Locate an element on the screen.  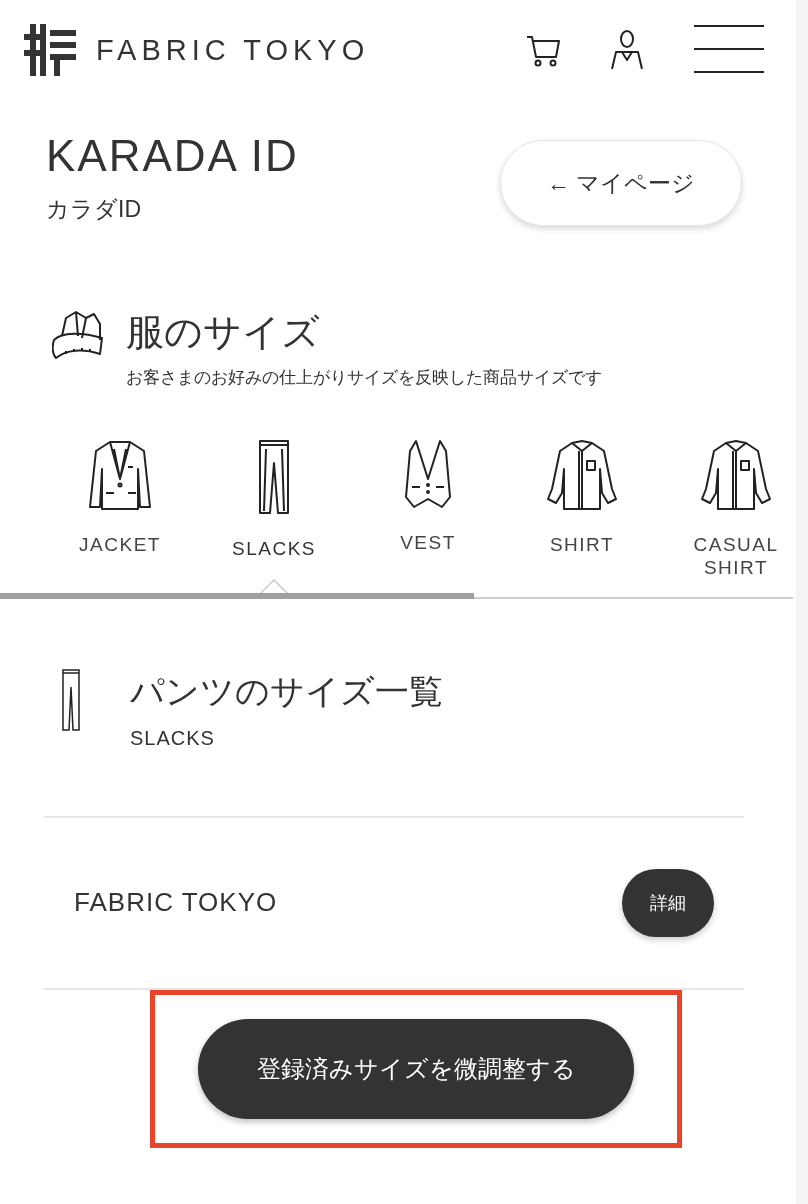
detail-button: 詳細 is located at coordinates (668, 902).